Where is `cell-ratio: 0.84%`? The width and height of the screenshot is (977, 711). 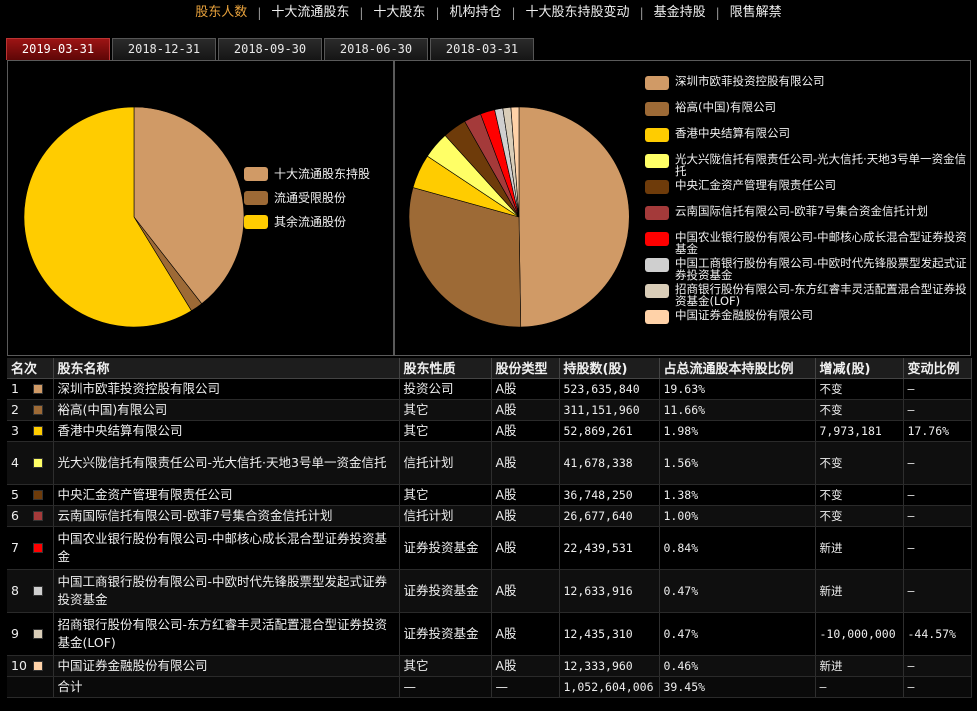
cell-ratio: 0.84% is located at coordinates (737, 548).